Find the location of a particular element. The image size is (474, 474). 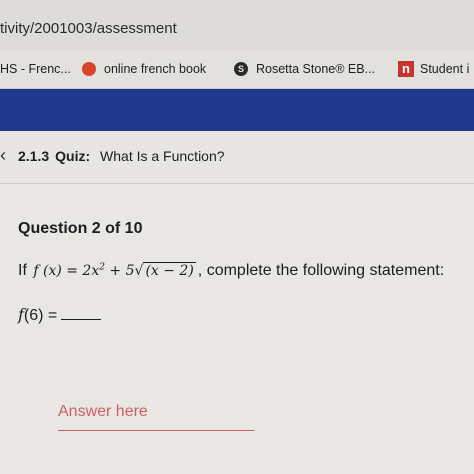

quiz-title: 2.1.3 Quiz: What Is a Function? is located at coordinates (121, 156).